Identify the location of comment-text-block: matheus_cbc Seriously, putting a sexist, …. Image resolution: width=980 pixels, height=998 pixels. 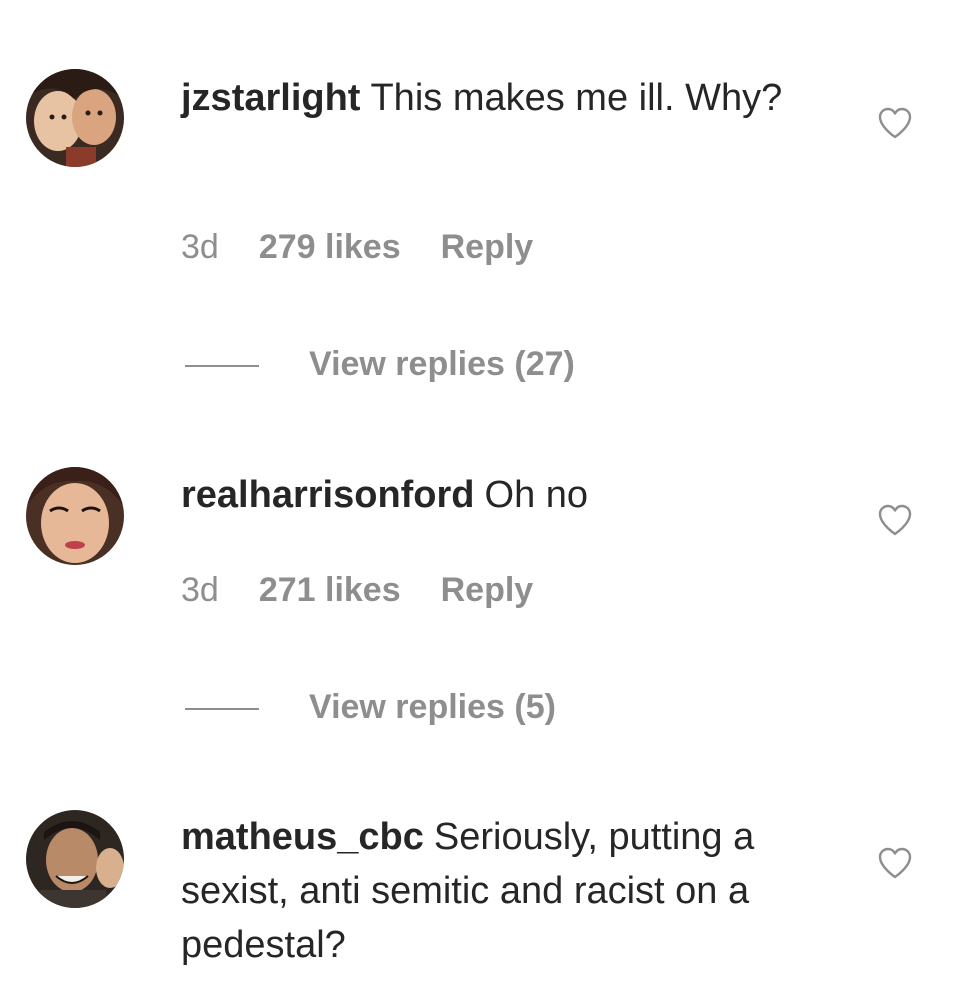
(506, 891).